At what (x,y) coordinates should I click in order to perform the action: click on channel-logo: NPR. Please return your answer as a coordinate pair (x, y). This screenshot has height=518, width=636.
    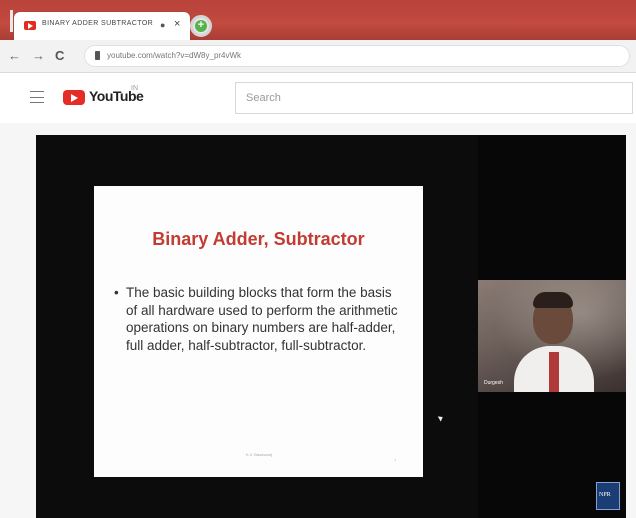
    Looking at the image, I should click on (608, 496).